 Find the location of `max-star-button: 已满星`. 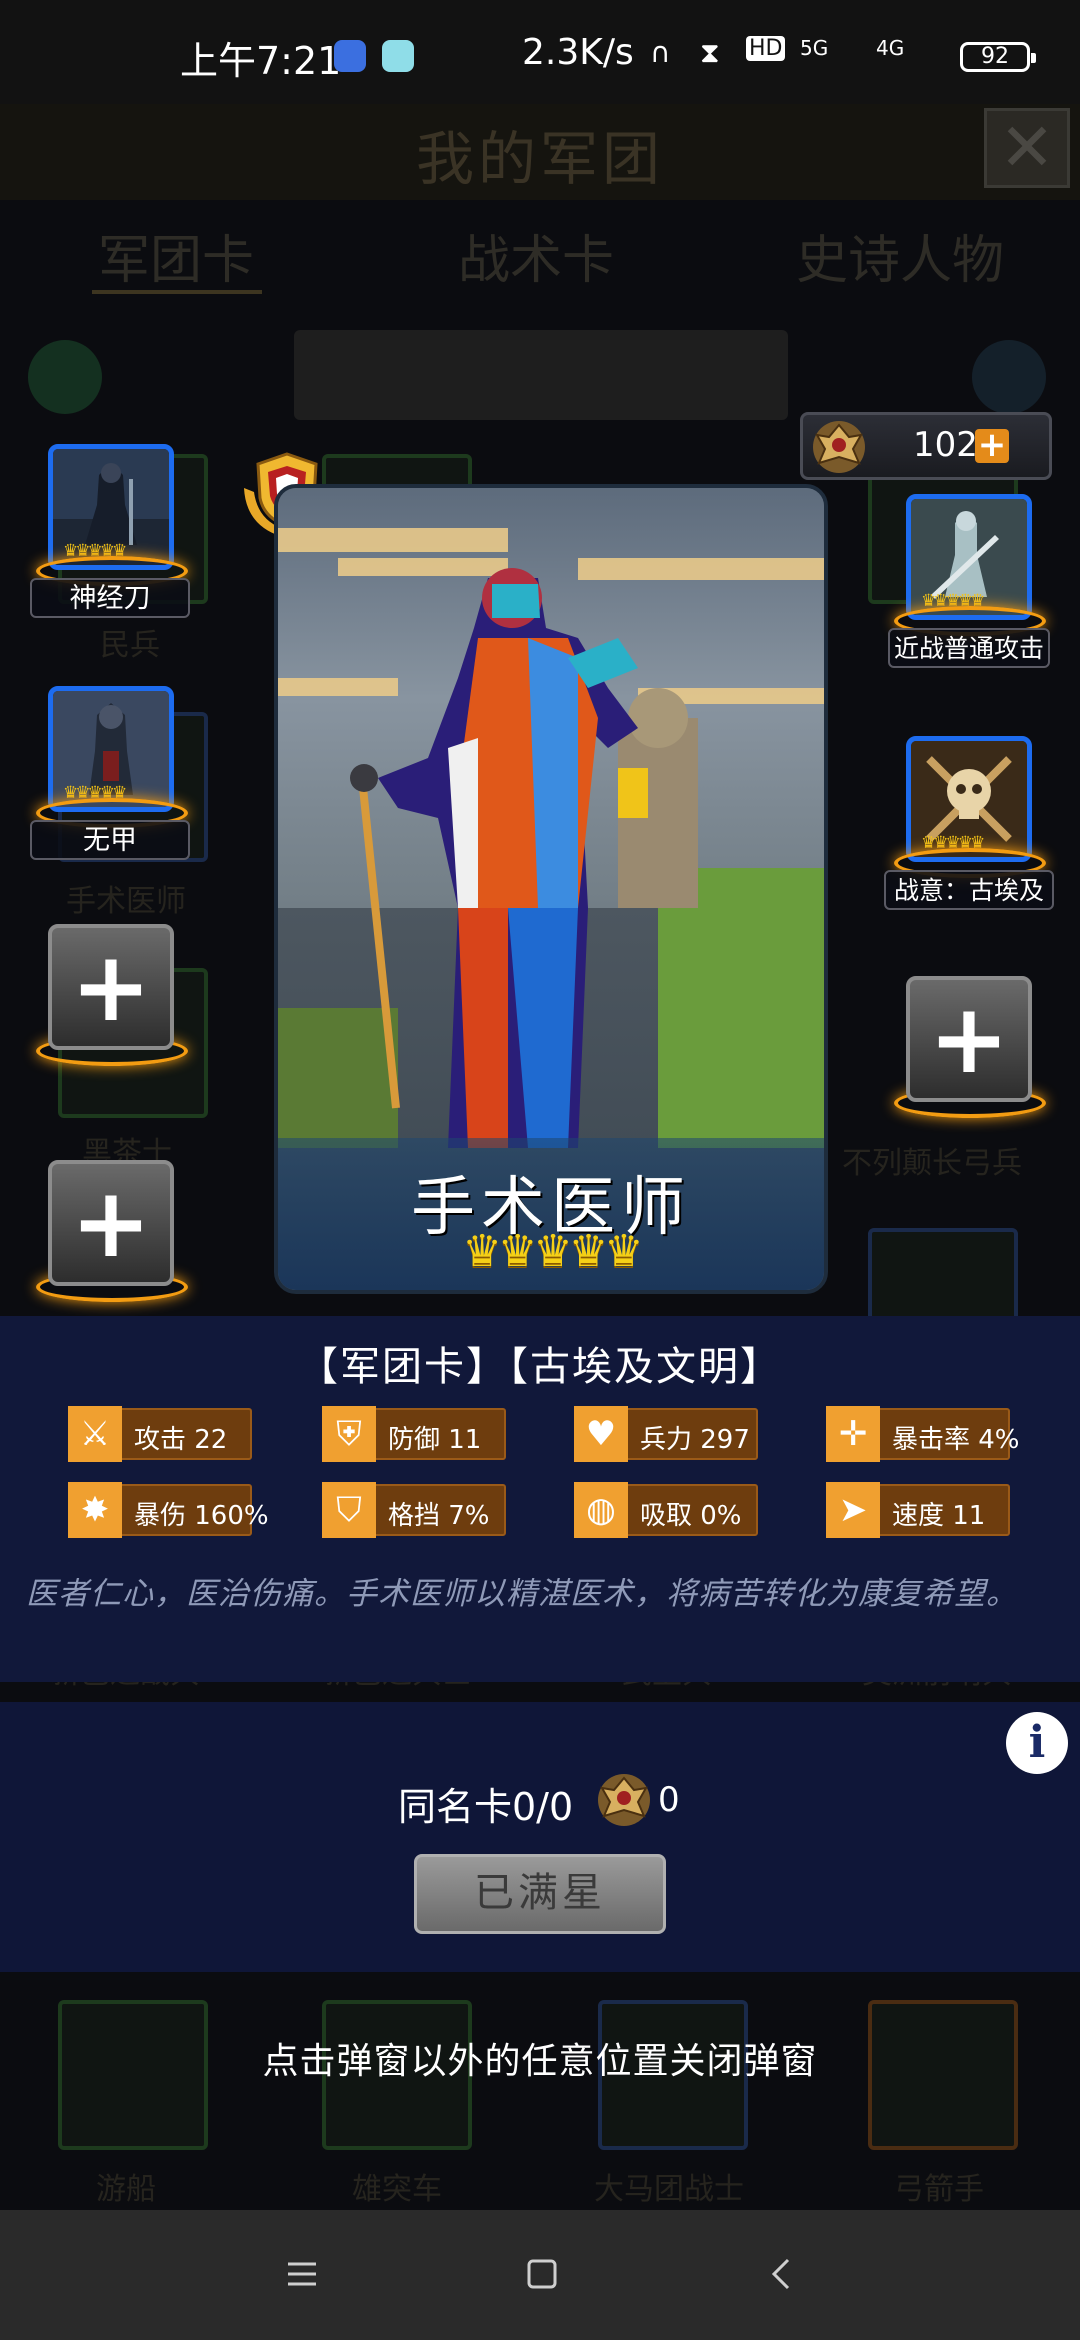

max-star-button: 已满星 is located at coordinates (540, 1894).